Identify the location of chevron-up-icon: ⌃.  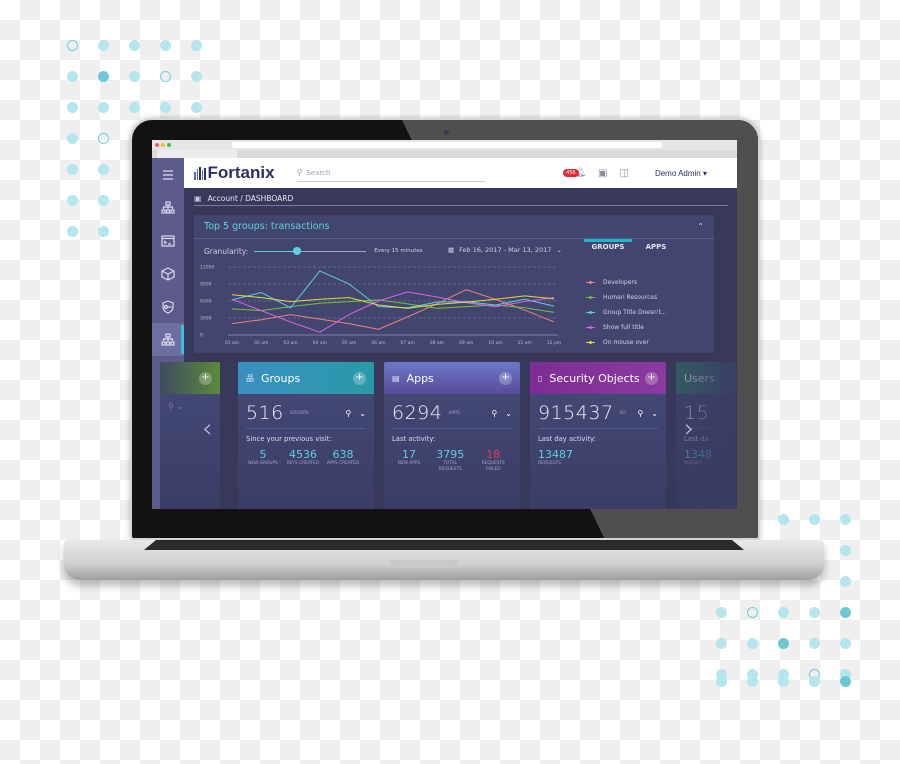
(700, 226).